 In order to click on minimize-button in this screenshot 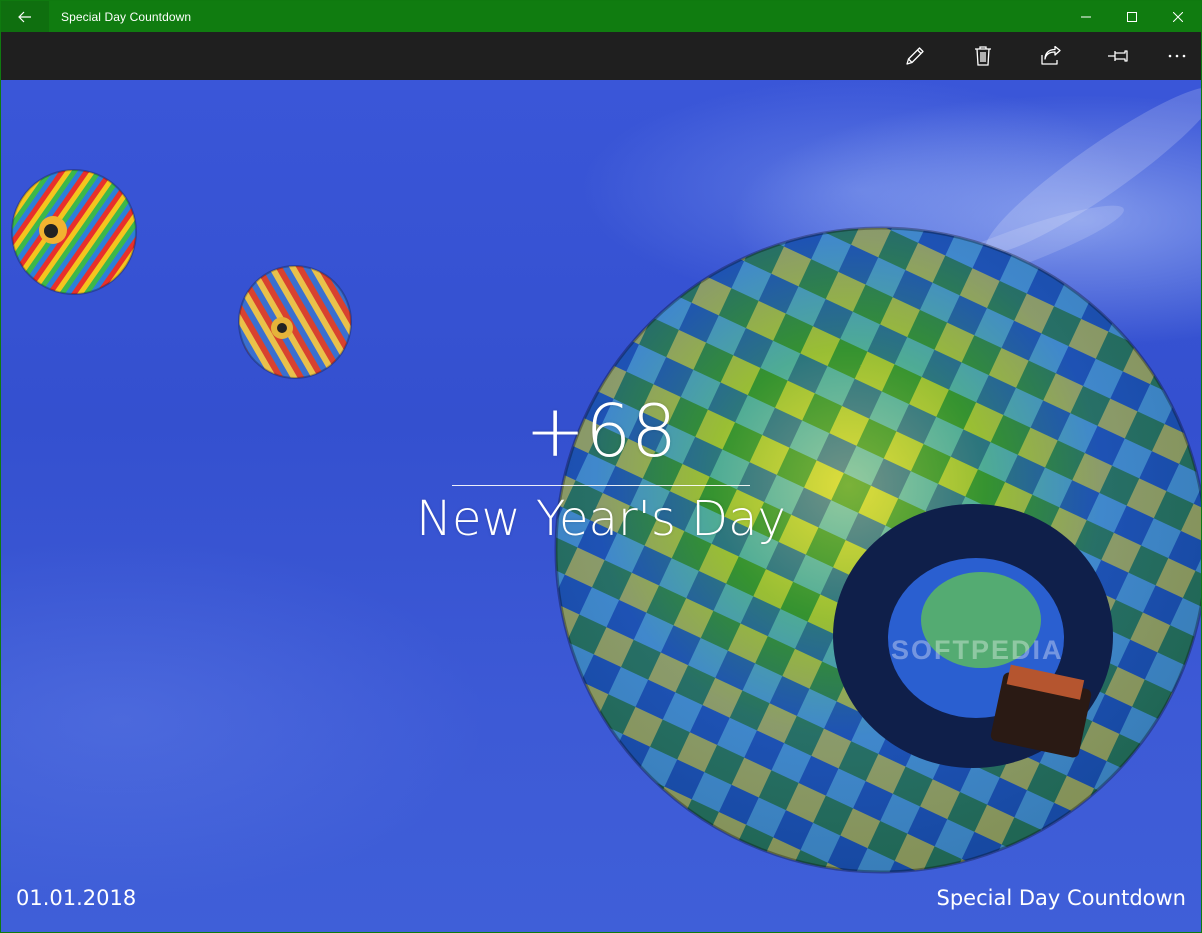, I will do `click(1086, 16)`.